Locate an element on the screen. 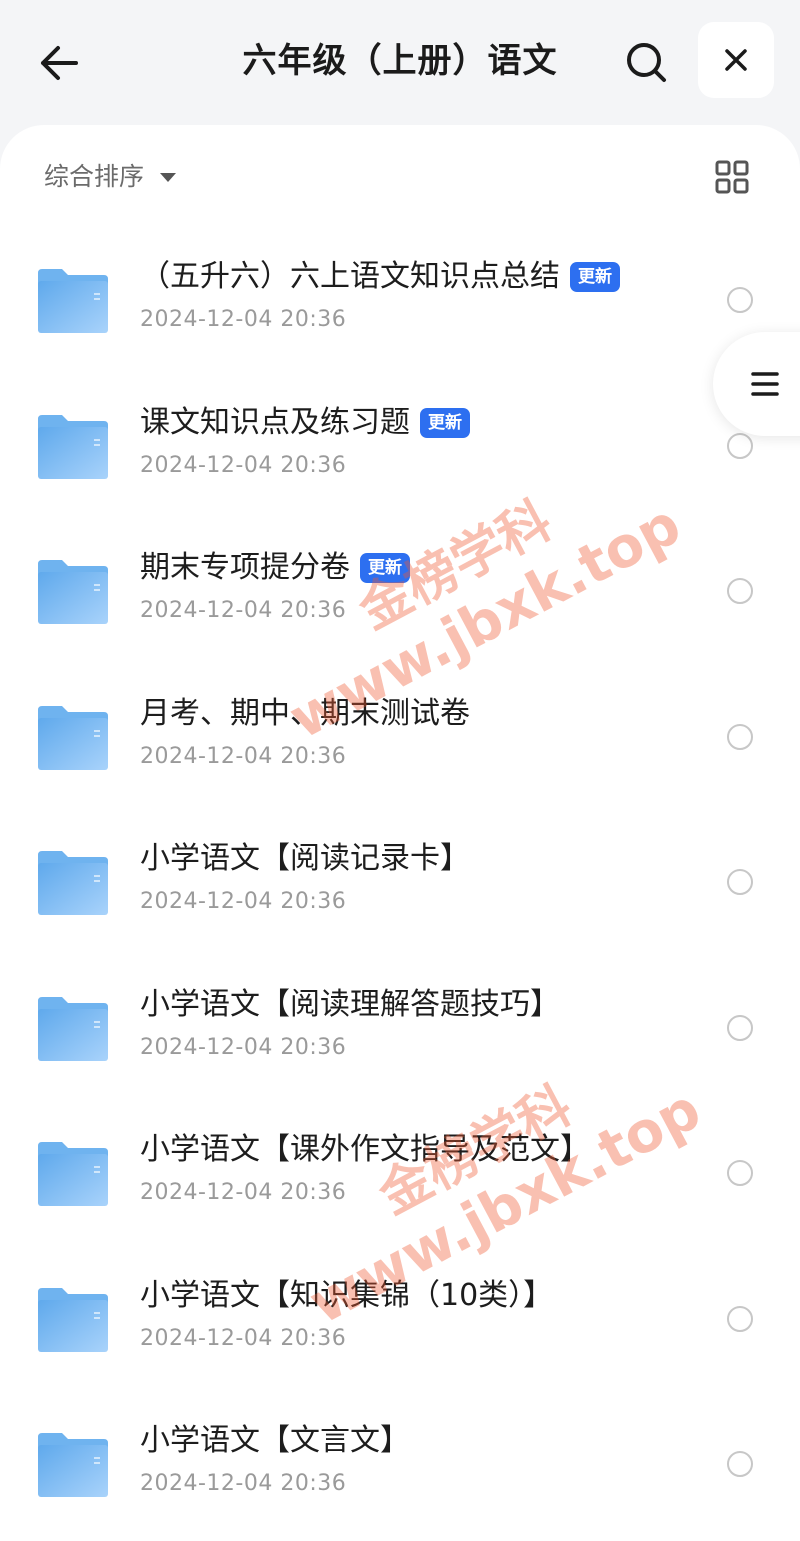 This screenshot has width=800, height=1541. search-icon is located at coordinates (646, 62).